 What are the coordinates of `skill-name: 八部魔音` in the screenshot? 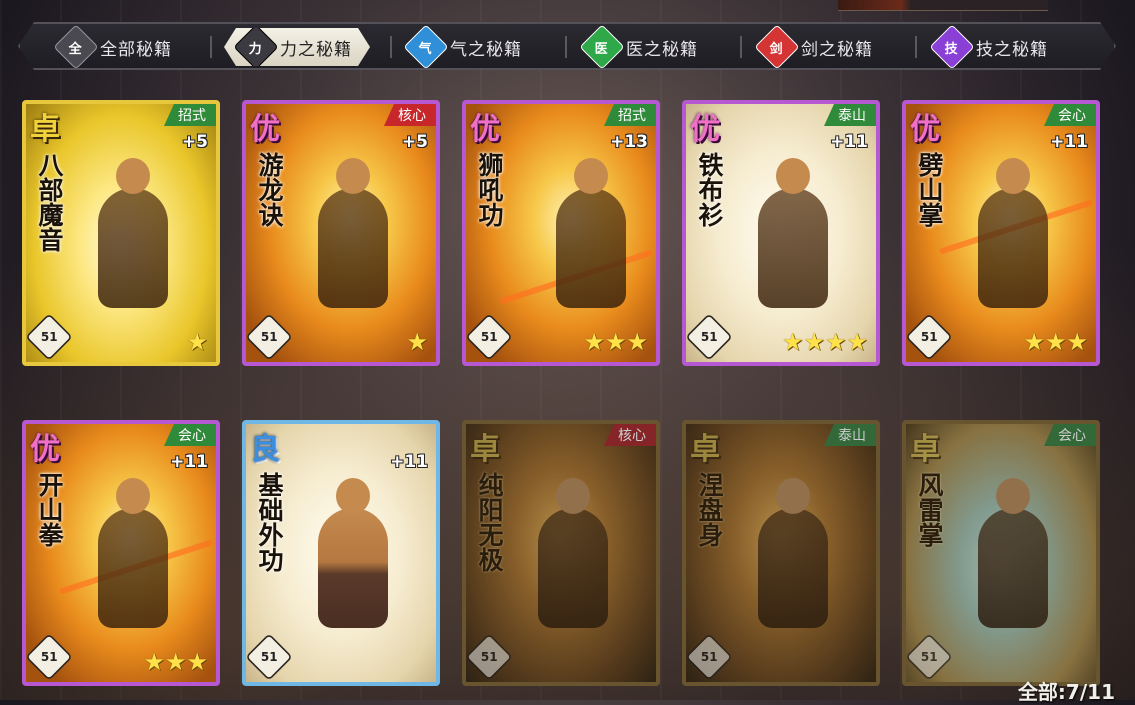 It's located at (49, 202).